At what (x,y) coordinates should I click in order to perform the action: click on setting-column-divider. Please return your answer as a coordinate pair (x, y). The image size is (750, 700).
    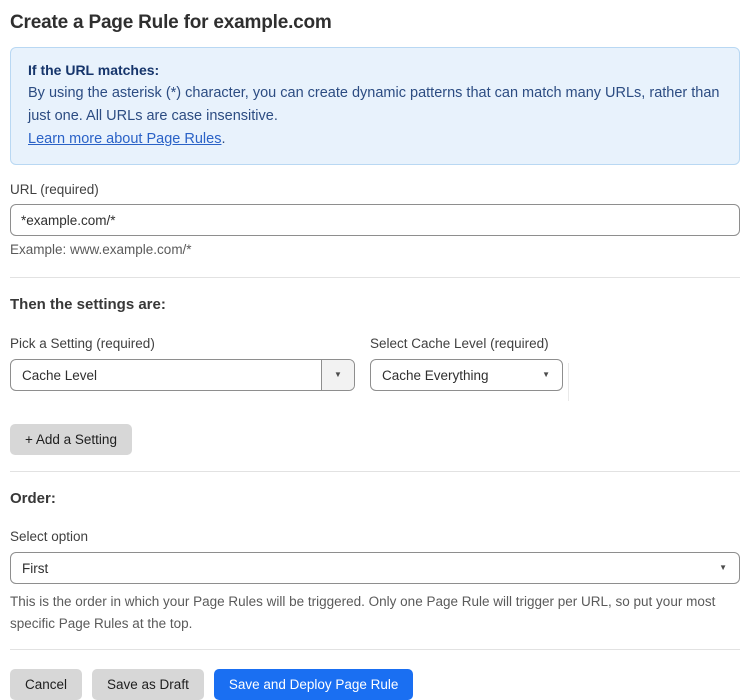
    Looking at the image, I should click on (568, 382).